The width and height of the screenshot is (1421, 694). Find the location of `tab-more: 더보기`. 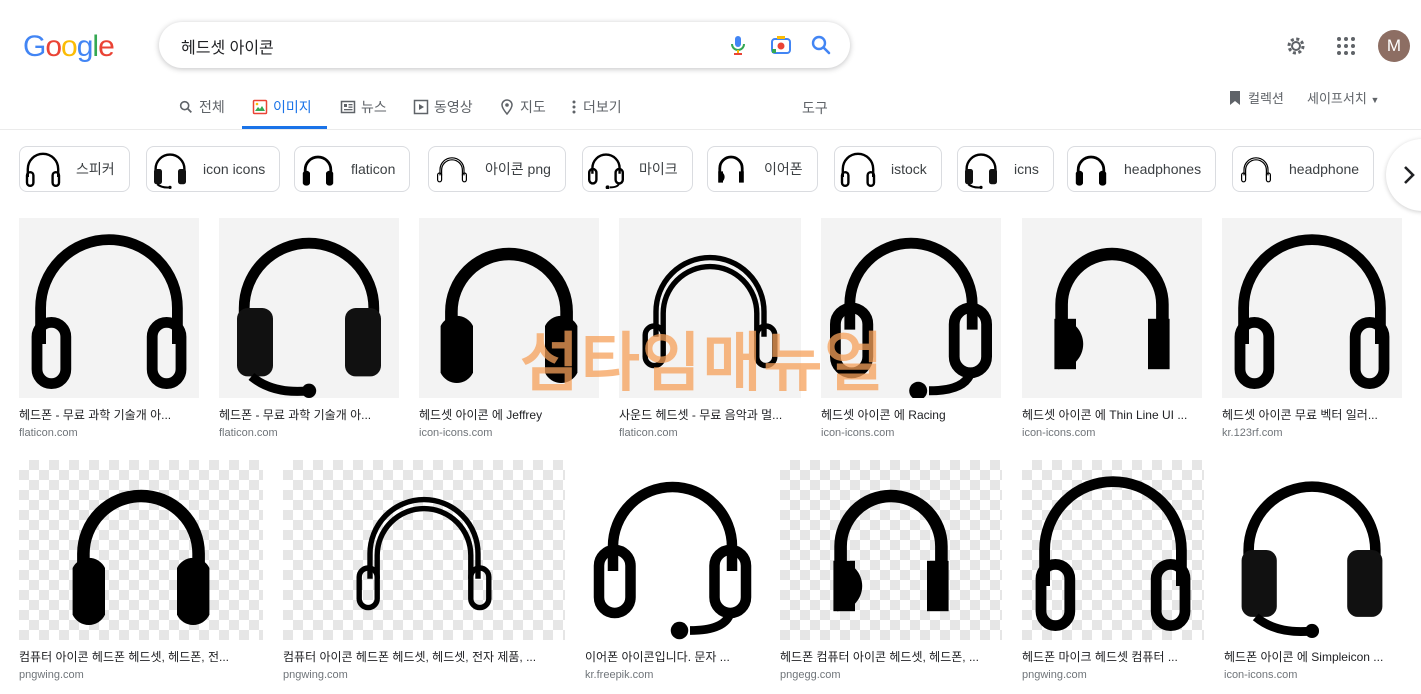

tab-more: 더보기 is located at coordinates (596, 107).